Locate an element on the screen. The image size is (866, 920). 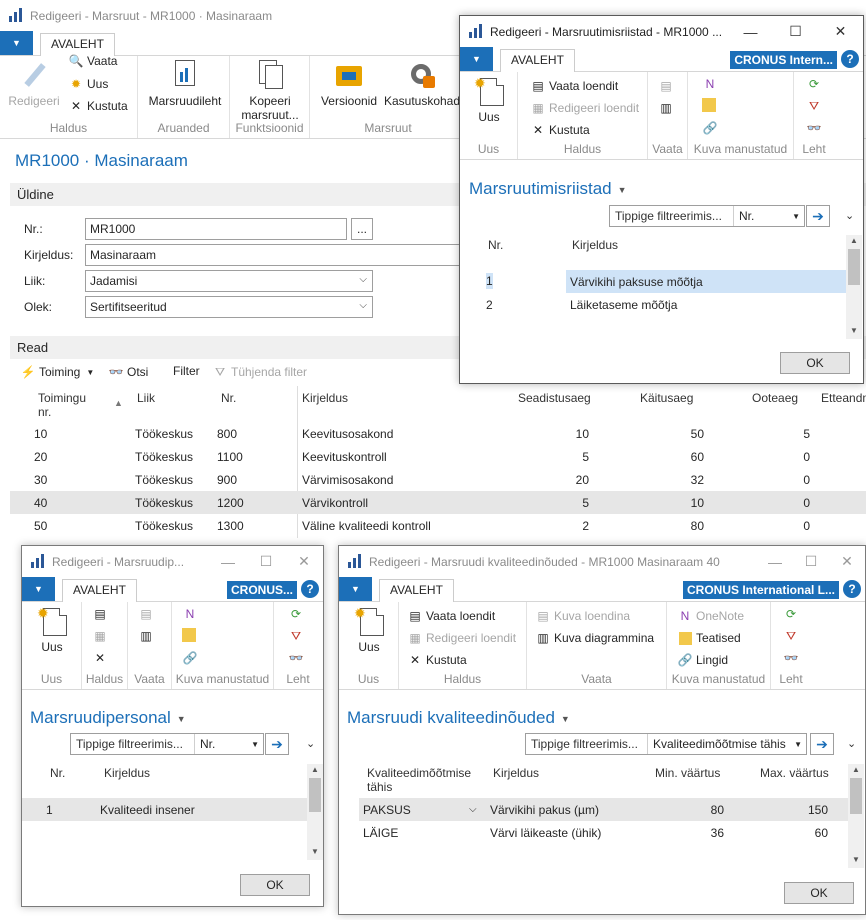
col-move-time: Etteandm is located at coordinates (843, 398).